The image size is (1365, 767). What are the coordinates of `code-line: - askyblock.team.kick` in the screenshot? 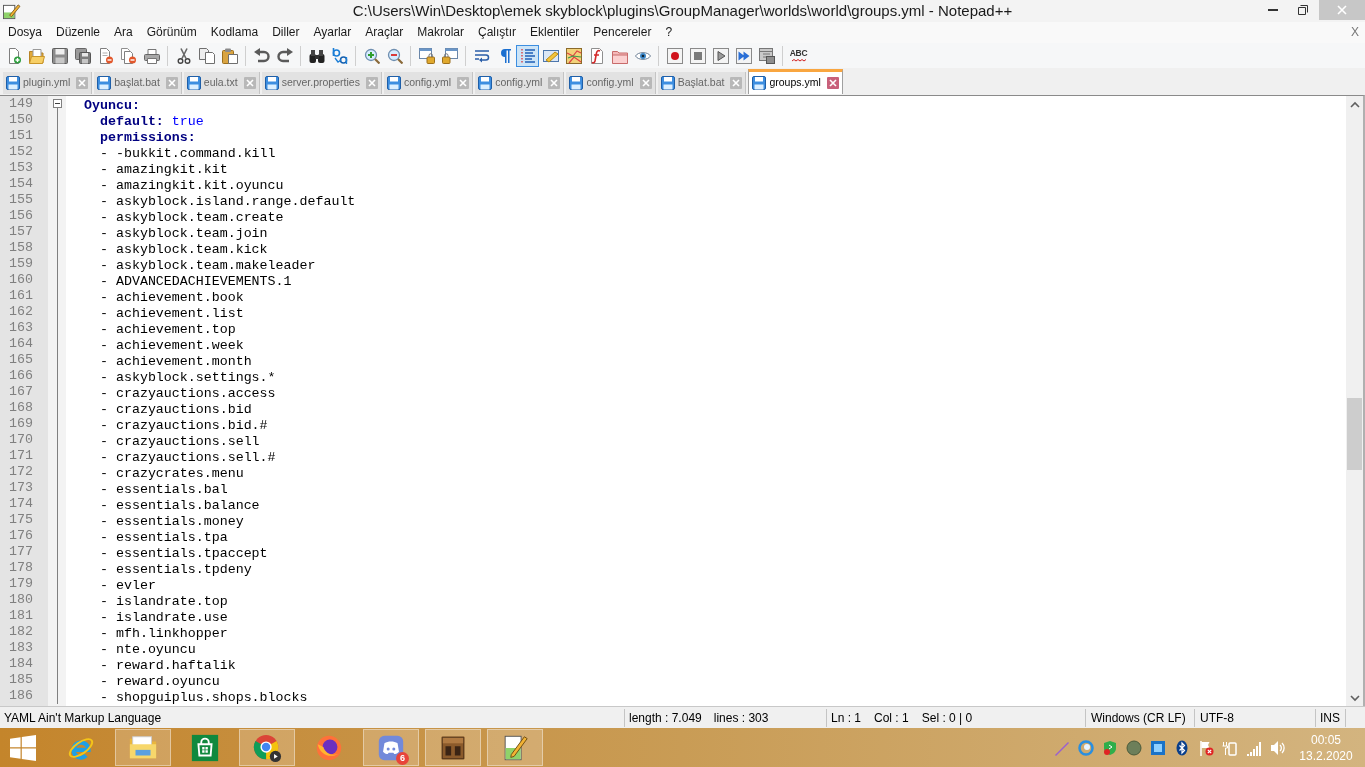 It's located at (184, 249).